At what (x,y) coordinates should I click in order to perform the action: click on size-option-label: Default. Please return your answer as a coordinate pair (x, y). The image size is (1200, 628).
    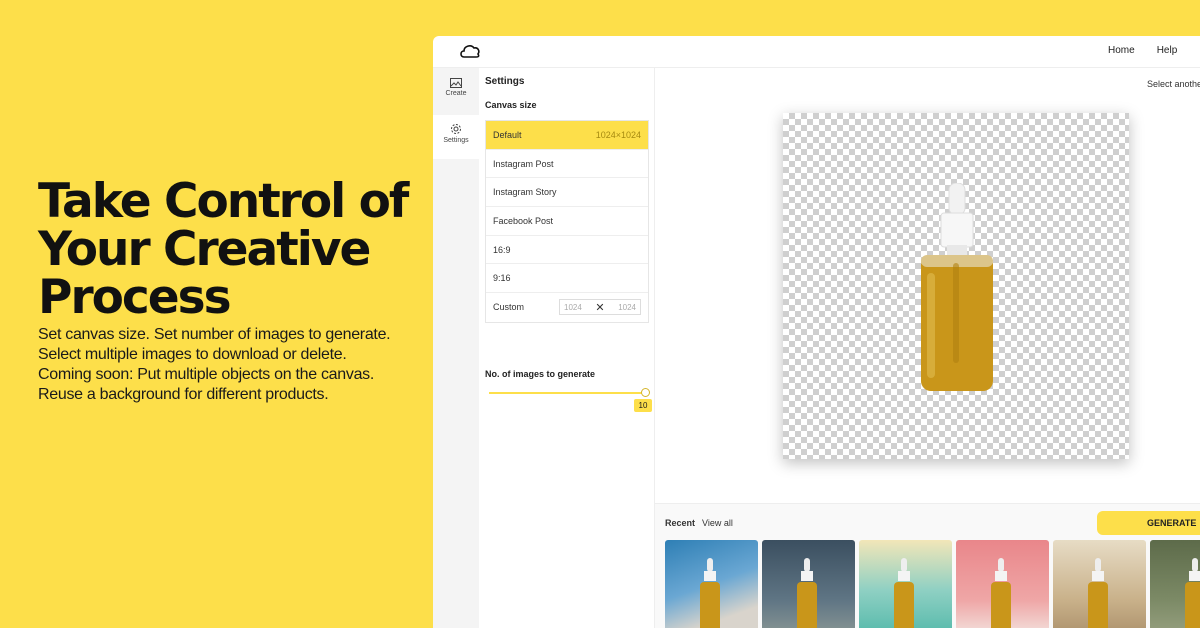
    Looking at the image, I should click on (507, 134).